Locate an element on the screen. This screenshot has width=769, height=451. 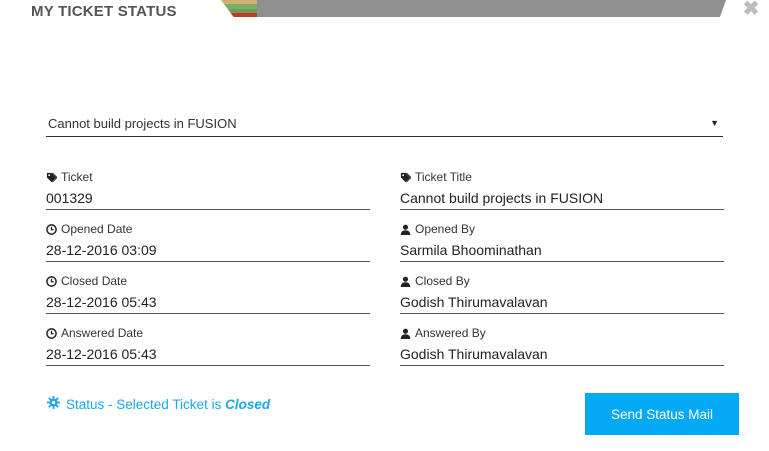
answered-by-field: Answered By Godish Thirumavalavan is located at coordinates (562, 346).